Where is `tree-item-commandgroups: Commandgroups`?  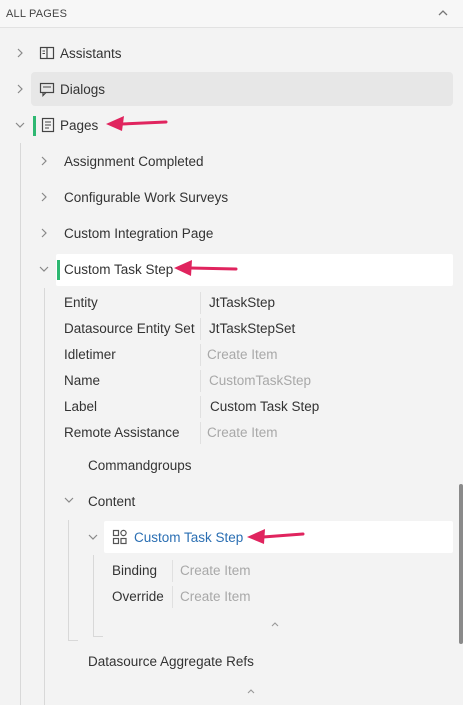 tree-item-commandgroups: Commandgroups is located at coordinates (231, 465).